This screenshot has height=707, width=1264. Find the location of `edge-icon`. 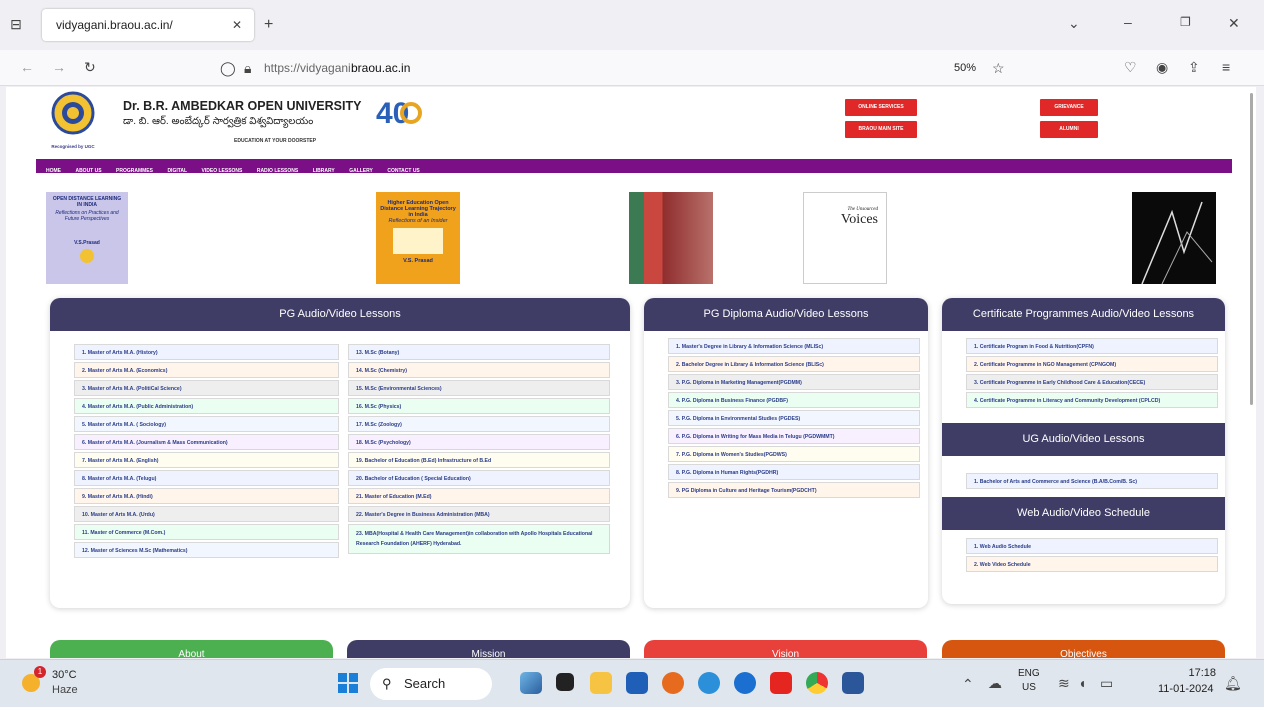

edge-icon is located at coordinates (709, 683).